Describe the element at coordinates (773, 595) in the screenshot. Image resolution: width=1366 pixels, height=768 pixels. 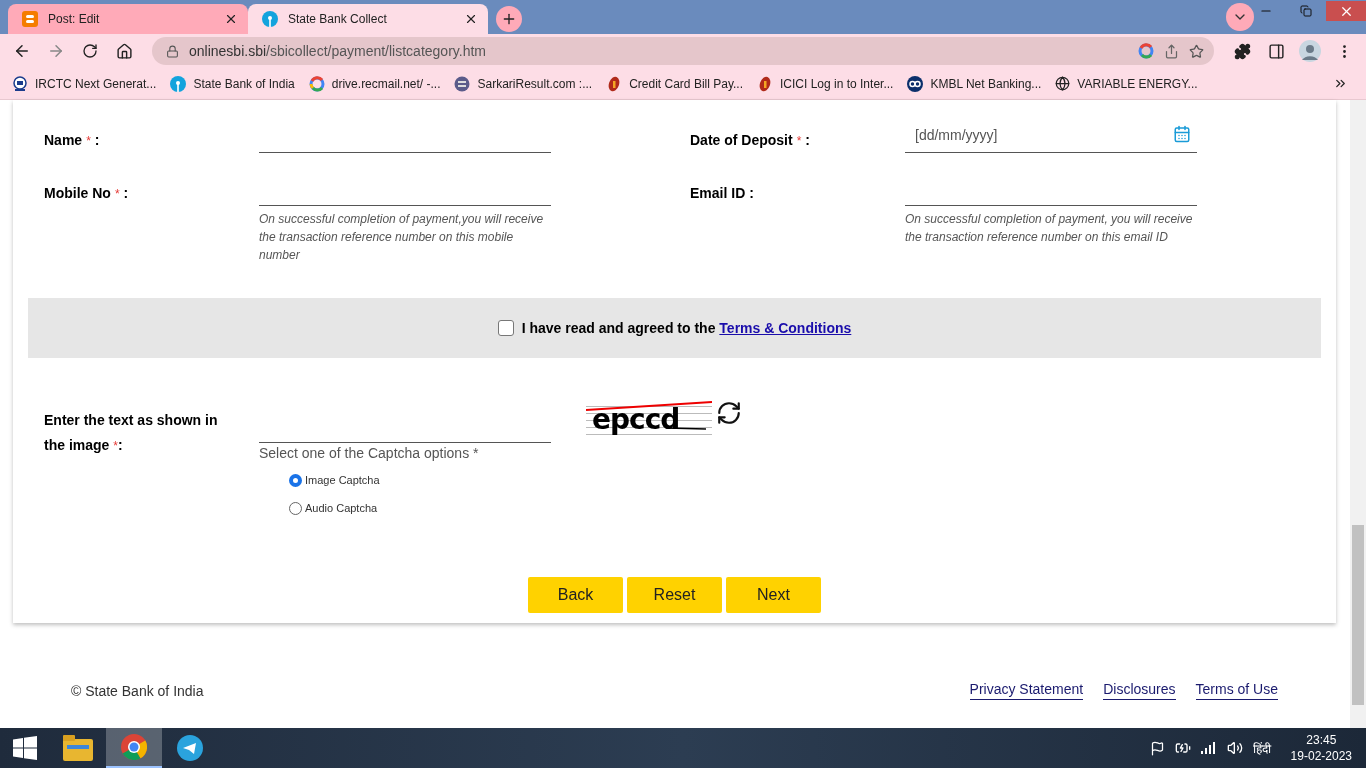
I see `form-button: Next` at that location.